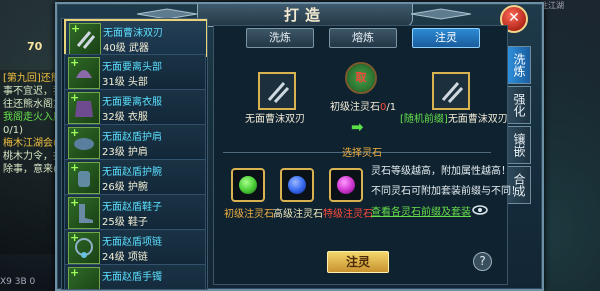 This screenshot has width=600, height=291. I want to click on result-item-slot, so click(451, 91).